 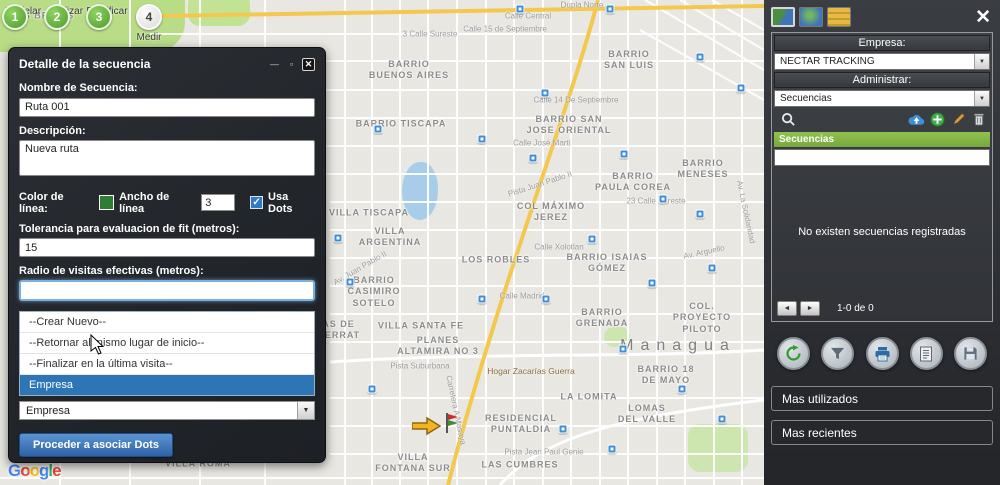 I want to click on description-textarea, so click(x=167, y=157).